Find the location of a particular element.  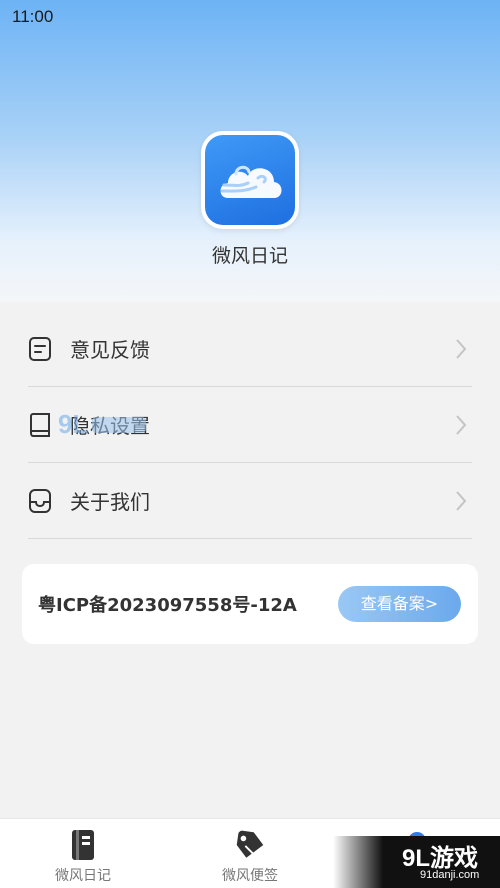

tab-diary: 微风日记 is located at coordinates (83, 853).